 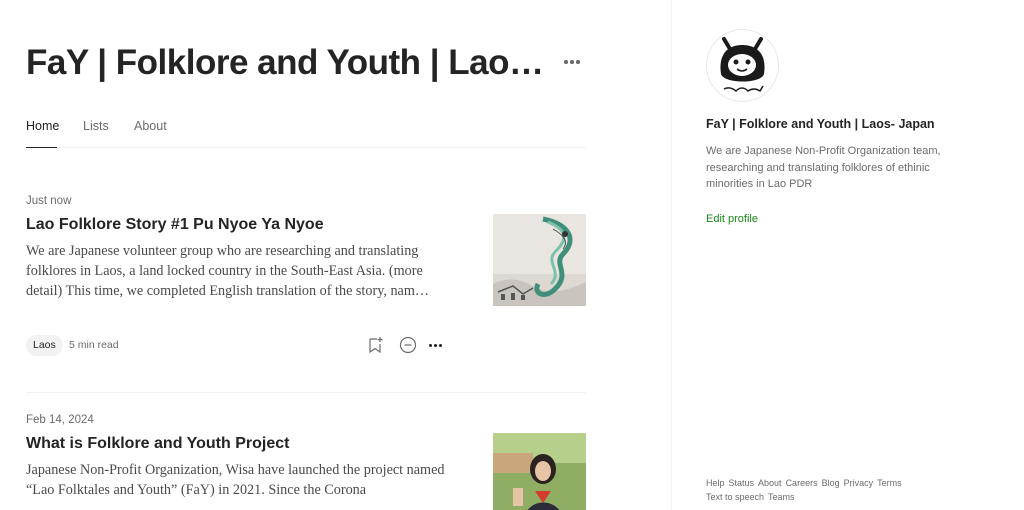 What do you see at coordinates (715, 483) in the screenshot?
I see `footer-link-help: Help` at bounding box center [715, 483].